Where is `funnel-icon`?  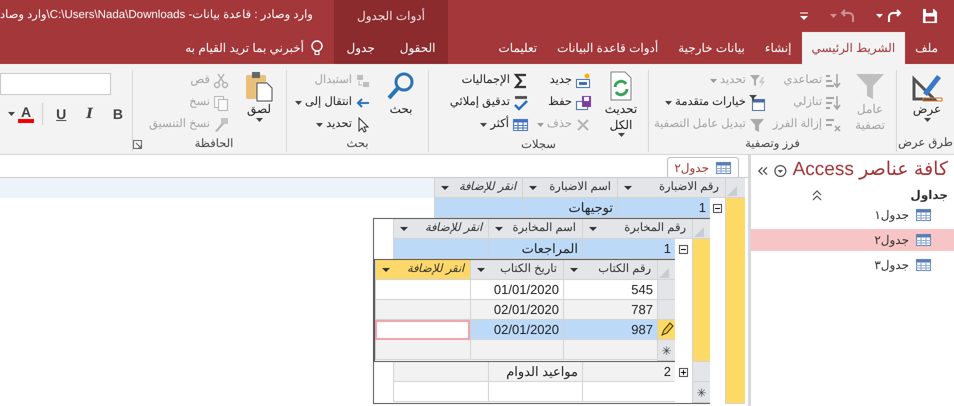 funnel-icon is located at coordinates (756, 125).